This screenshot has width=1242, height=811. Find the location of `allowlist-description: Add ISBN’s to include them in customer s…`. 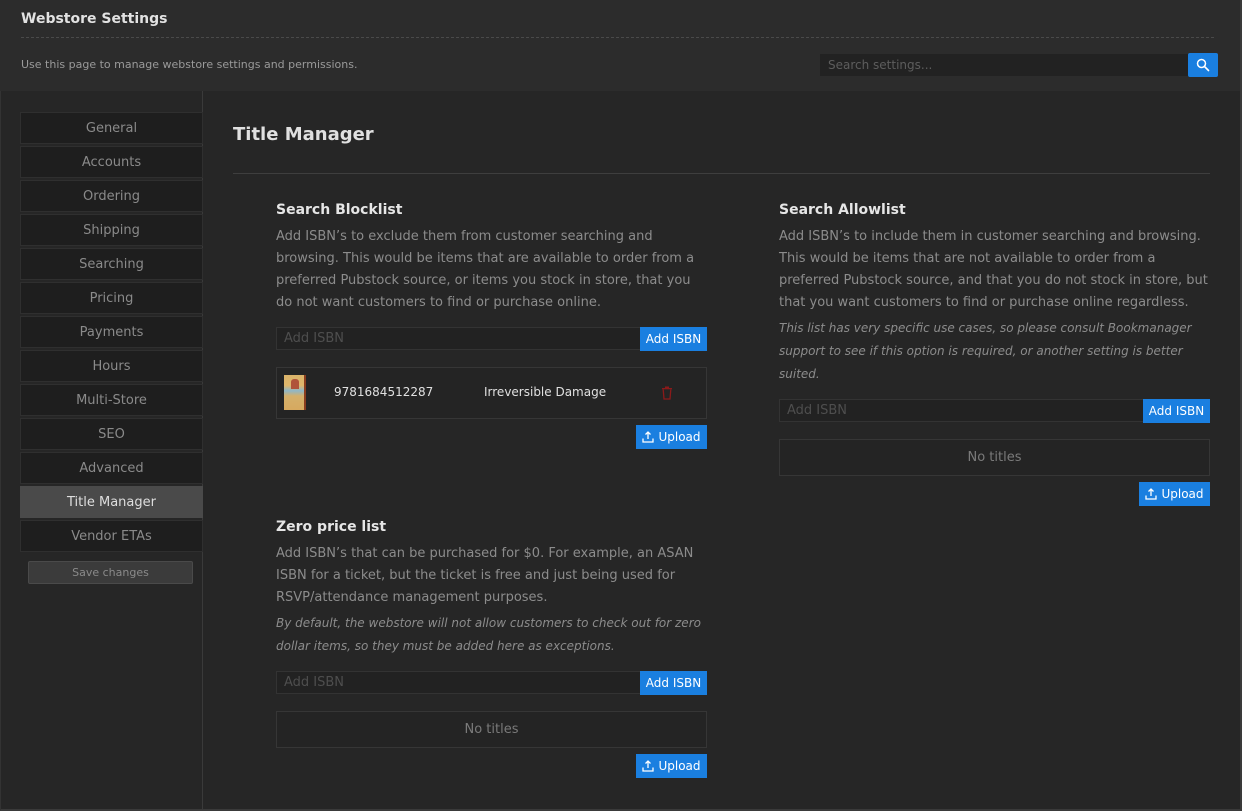

allowlist-description: Add ISBN’s to include them in customer s… is located at coordinates (993, 269).